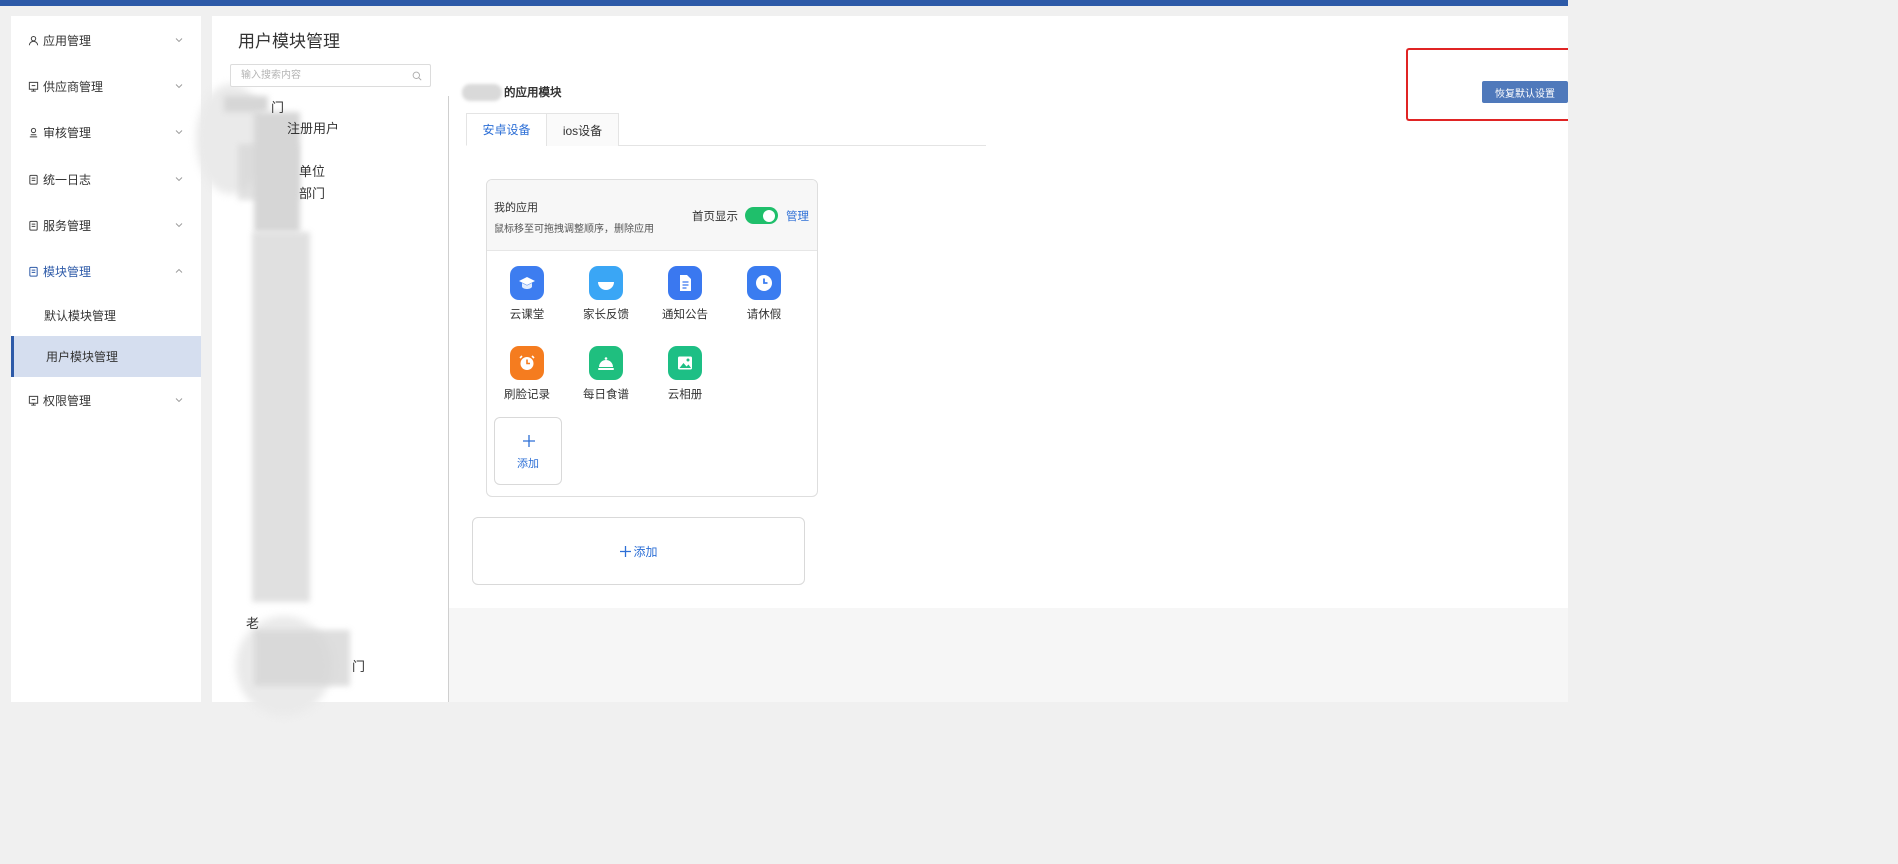 The width and height of the screenshot is (1898, 864). What do you see at coordinates (106, 179) in the screenshot?
I see `sidebar-item-unified-log: 统一日志` at bounding box center [106, 179].